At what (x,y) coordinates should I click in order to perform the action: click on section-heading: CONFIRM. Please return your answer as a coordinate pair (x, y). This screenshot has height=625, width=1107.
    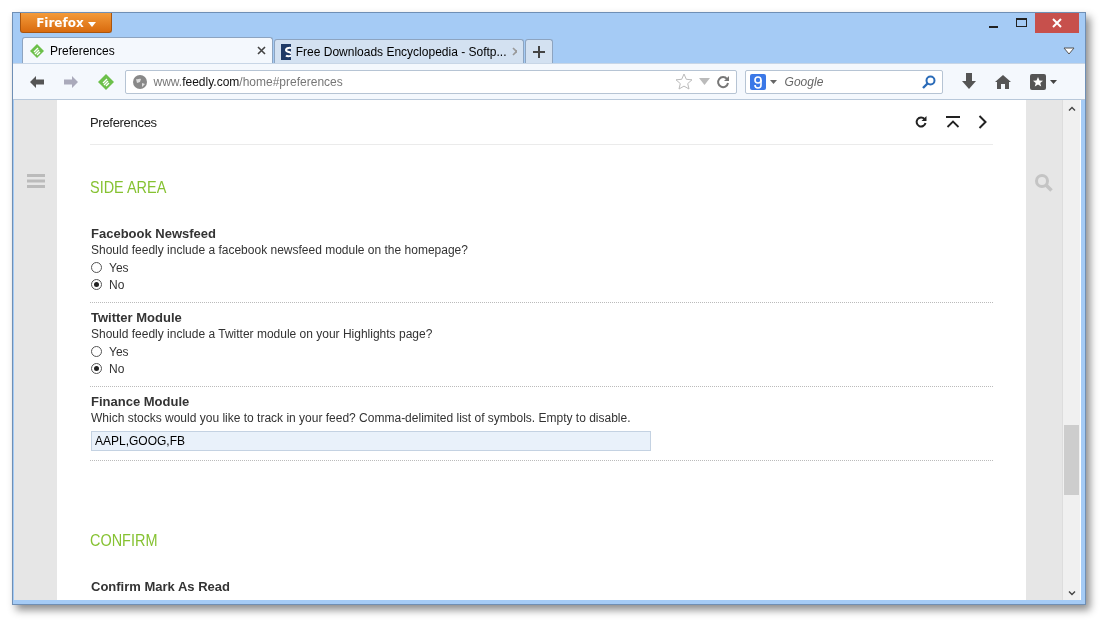
    Looking at the image, I should click on (124, 541).